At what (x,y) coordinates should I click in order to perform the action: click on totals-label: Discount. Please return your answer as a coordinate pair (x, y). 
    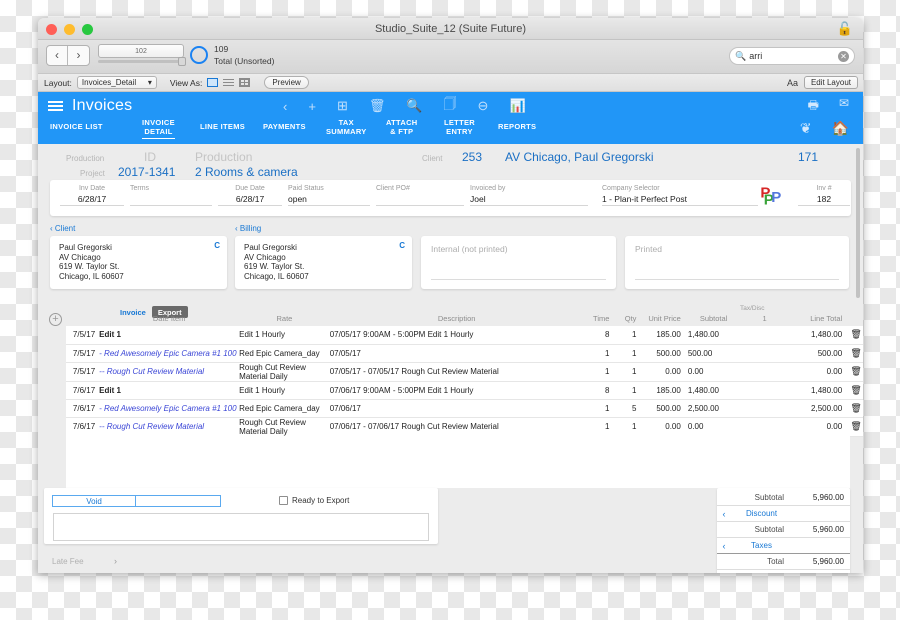
    Looking at the image, I should click on (761, 513).